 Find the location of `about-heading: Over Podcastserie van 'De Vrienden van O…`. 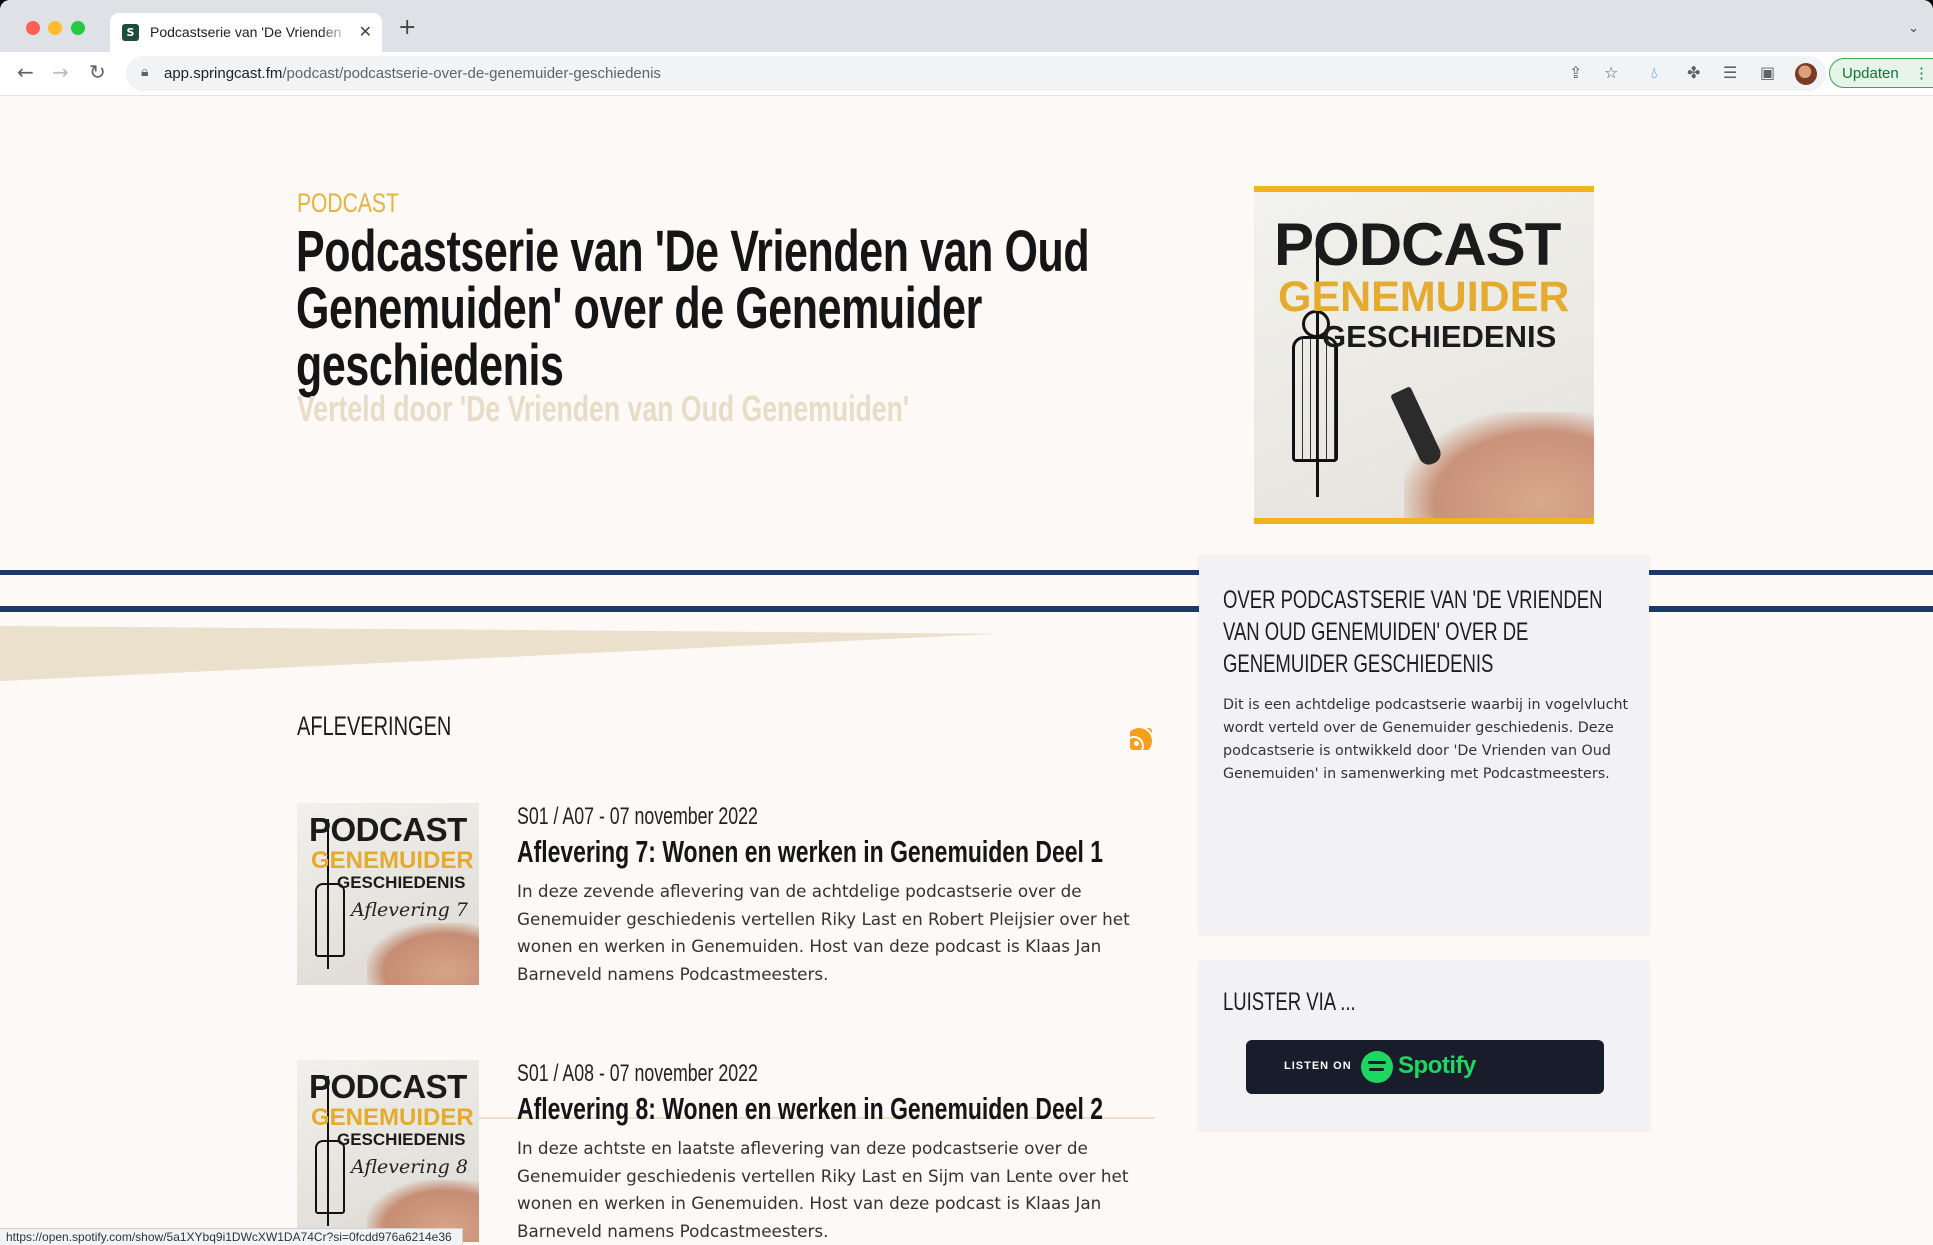

about-heading: Over Podcastserie van 'De Vrienden van O… is located at coordinates (1413, 632).